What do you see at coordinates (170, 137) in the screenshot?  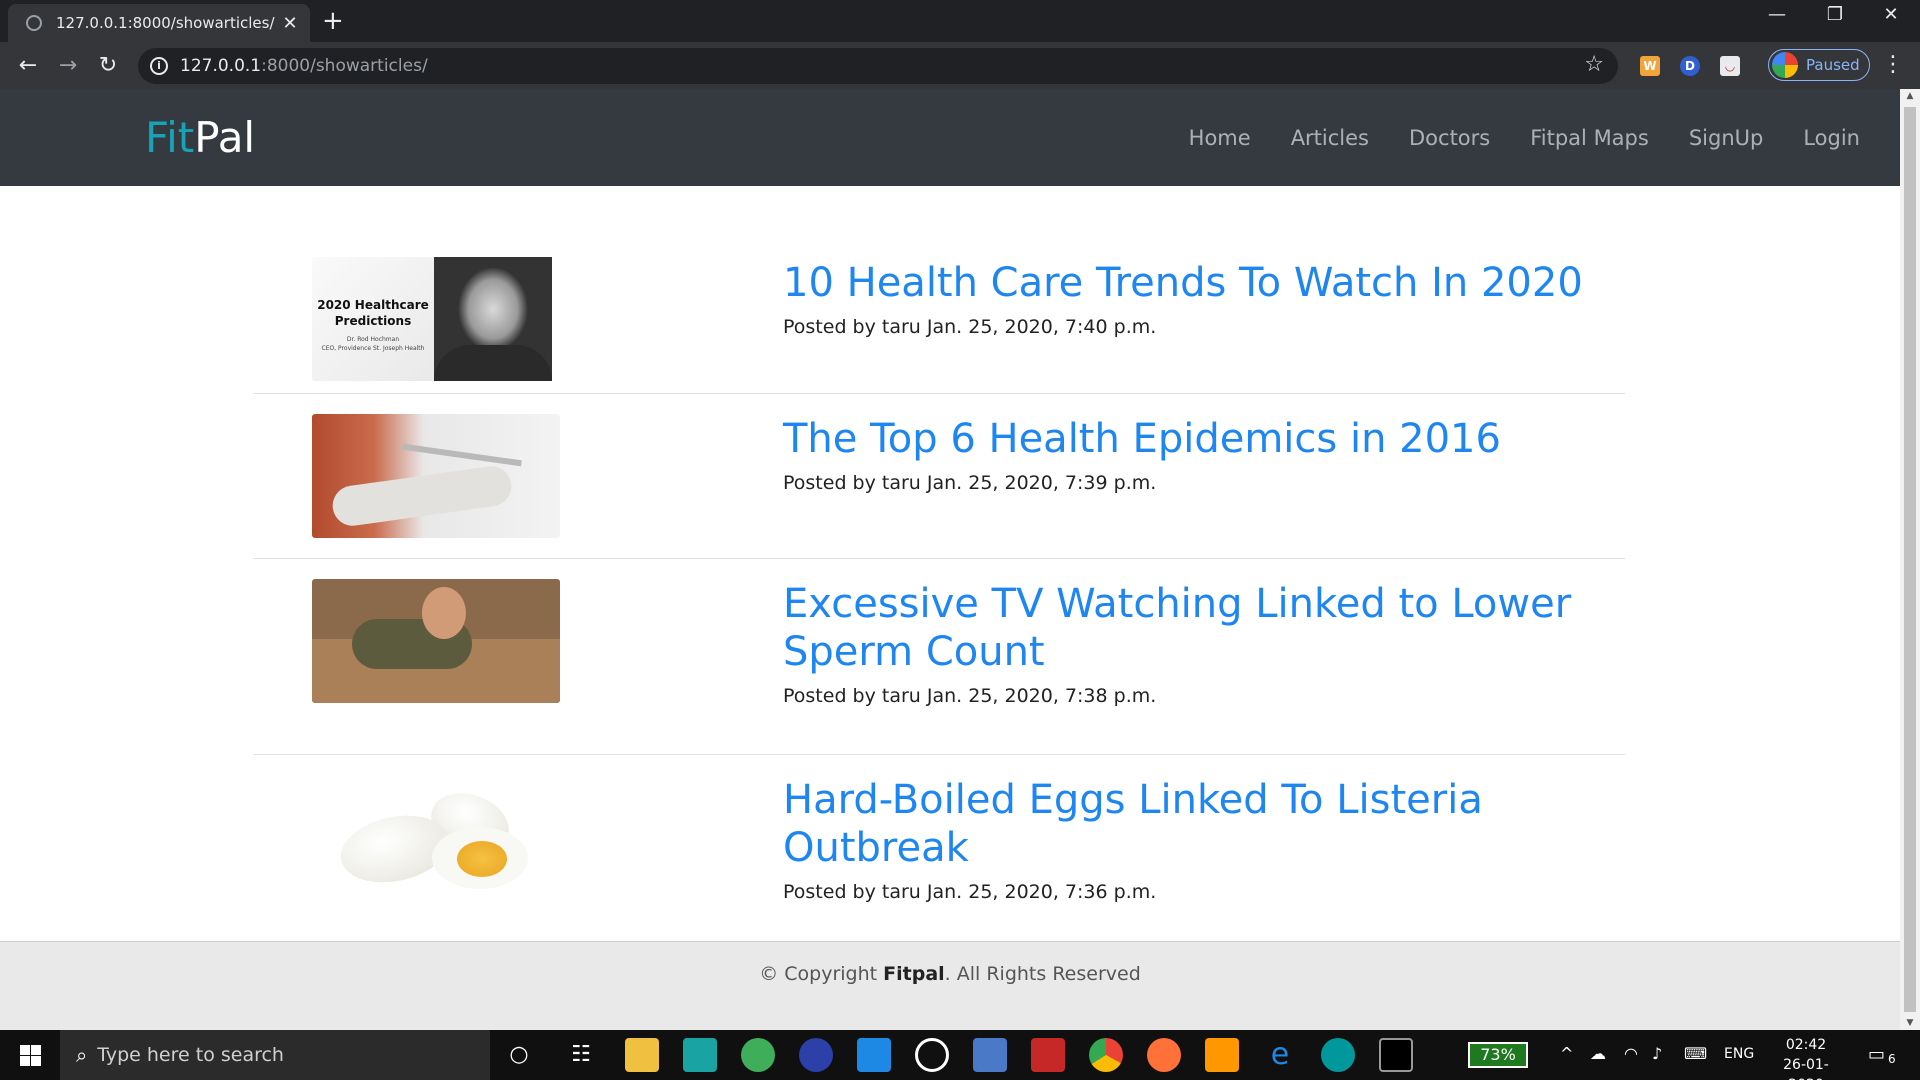 I see `brand-fit: Fit` at bounding box center [170, 137].